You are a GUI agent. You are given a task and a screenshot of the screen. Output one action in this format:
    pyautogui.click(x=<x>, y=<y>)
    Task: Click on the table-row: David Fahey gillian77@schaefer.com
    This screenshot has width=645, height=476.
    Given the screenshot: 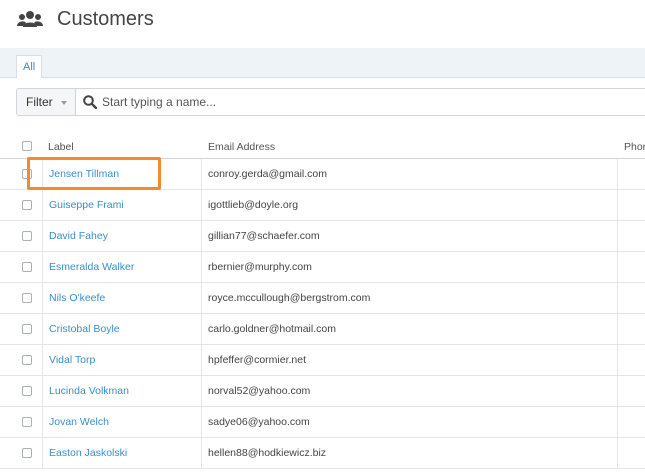 What is the action you would take?
    pyautogui.click(x=322, y=236)
    